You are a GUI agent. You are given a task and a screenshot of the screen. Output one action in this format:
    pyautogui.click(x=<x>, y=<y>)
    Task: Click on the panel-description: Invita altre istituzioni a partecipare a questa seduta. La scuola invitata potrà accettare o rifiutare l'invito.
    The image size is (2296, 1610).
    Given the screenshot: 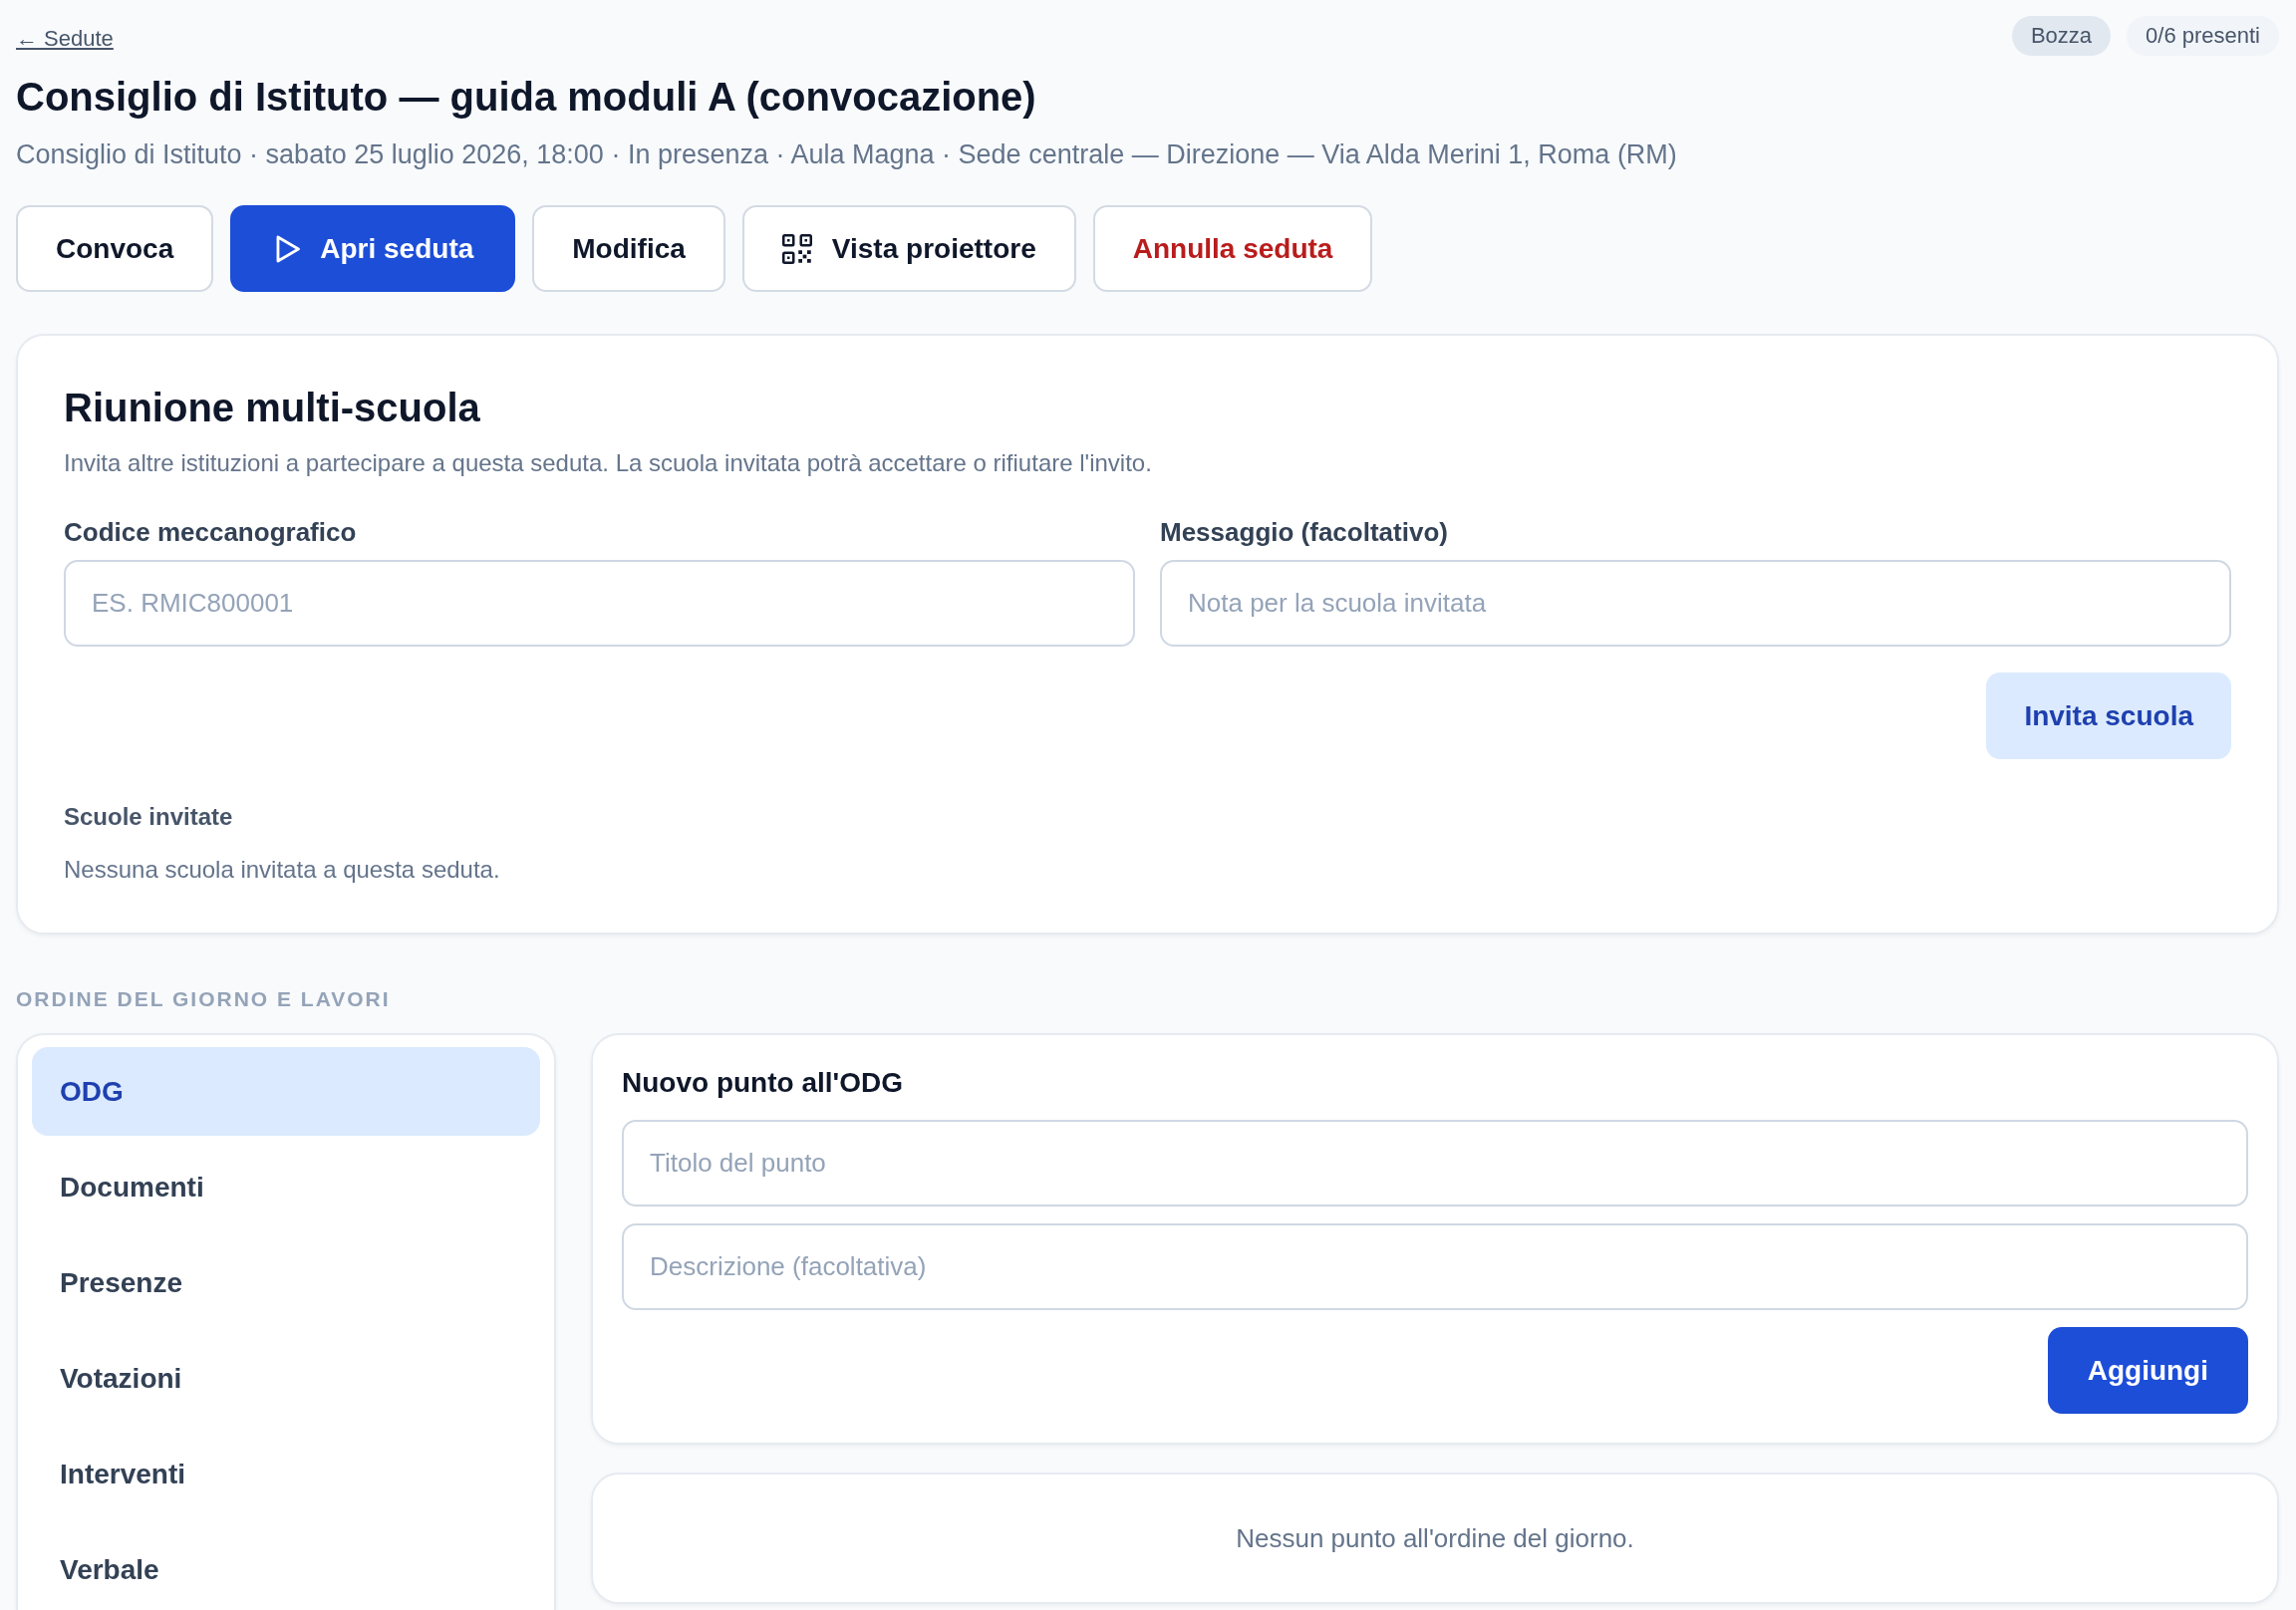 What is the action you would take?
    pyautogui.click(x=608, y=463)
    